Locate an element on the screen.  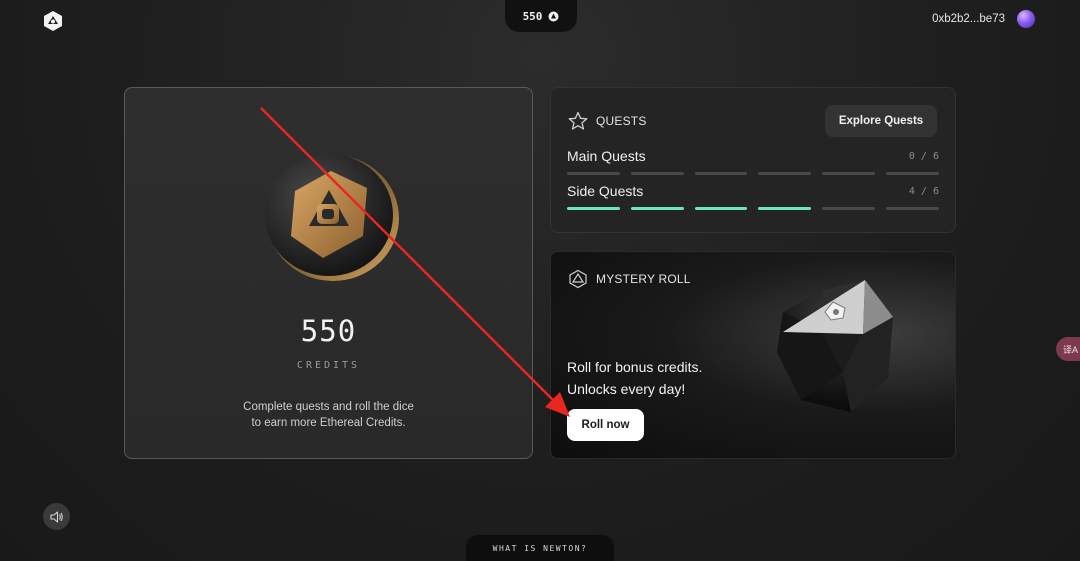
newton-logo-icon is located at coordinates (53, 21).